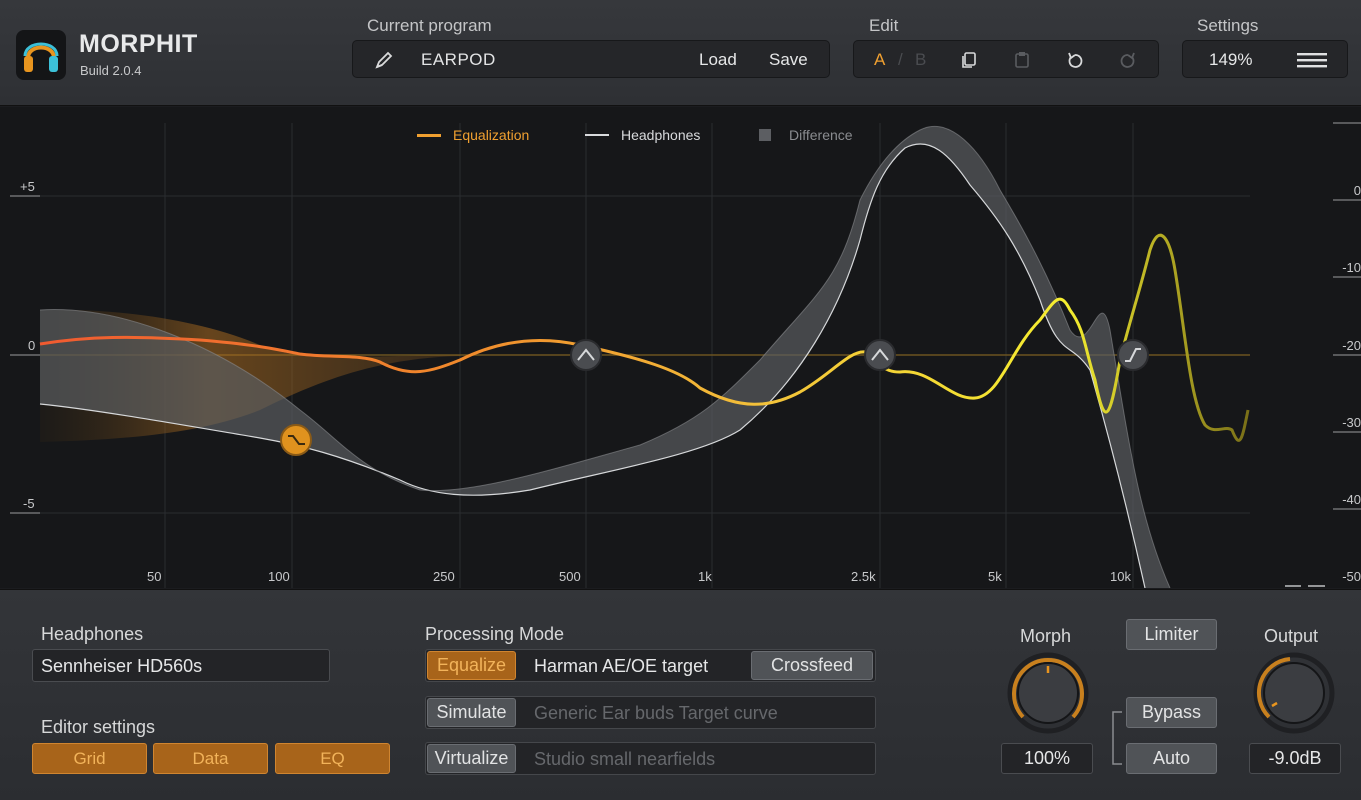  I want to click on eq-toggle-button: EQ, so click(332, 758).